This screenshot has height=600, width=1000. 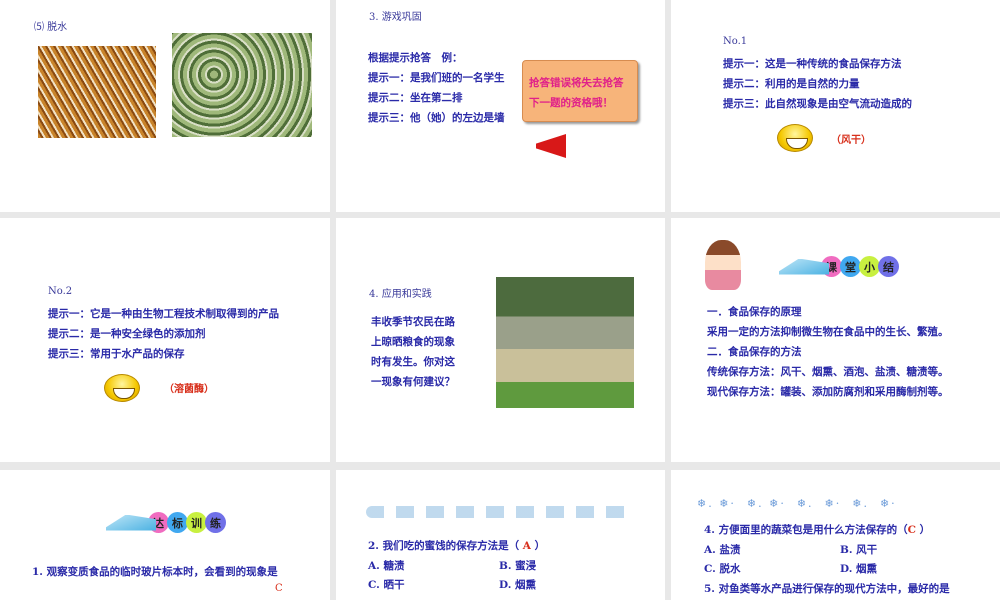 What do you see at coordinates (754, 312) in the screenshot?
I see `text-line: 一．食品保存的原理` at bounding box center [754, 312].